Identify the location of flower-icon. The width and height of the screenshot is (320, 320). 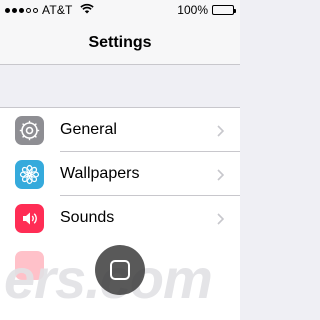
(29, 174).